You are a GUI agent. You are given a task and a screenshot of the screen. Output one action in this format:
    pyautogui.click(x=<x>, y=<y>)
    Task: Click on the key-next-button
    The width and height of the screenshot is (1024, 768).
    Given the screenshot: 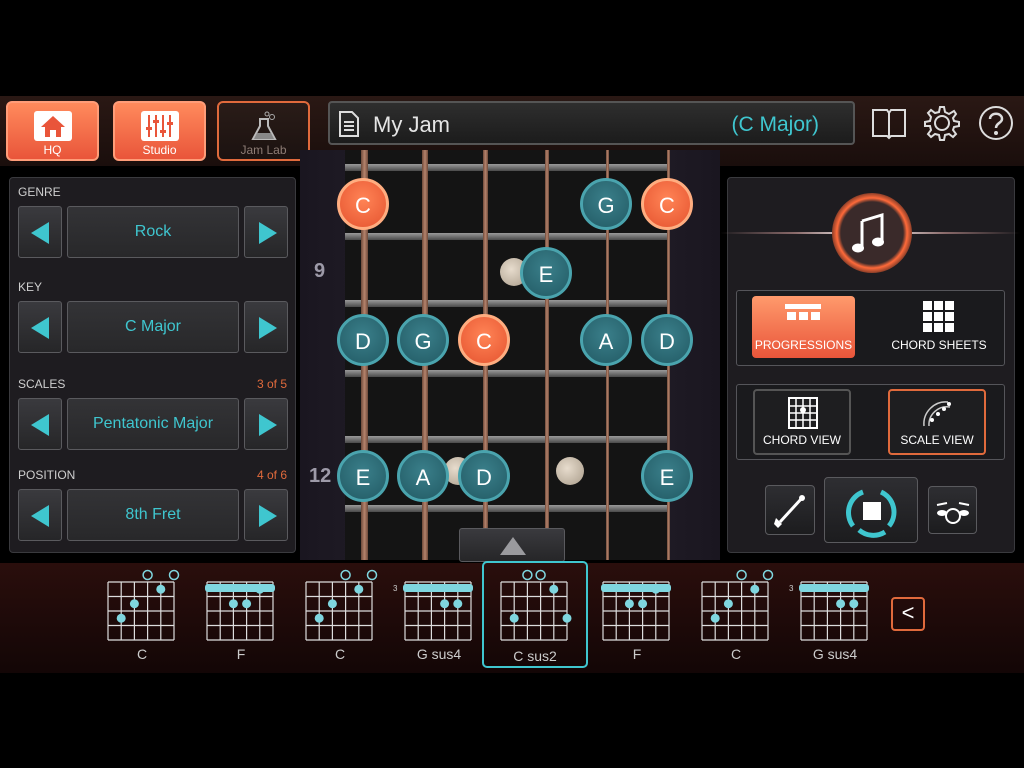 What is the action you would take?
    pyautogui.click(x=266, y=327)
    